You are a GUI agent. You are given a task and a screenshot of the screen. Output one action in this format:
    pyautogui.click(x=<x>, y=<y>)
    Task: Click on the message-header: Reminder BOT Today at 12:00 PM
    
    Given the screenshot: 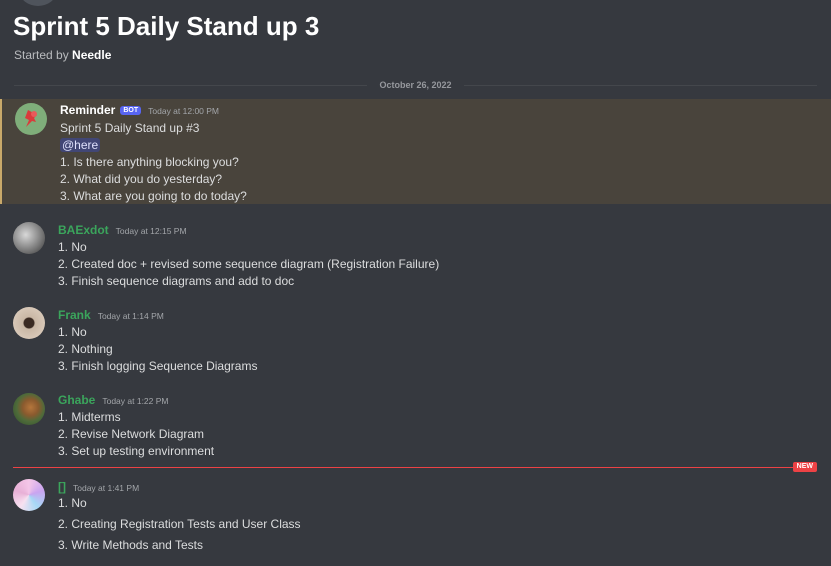 What is the action you would take?
    pyautogui.click(x=139, y=110)
    